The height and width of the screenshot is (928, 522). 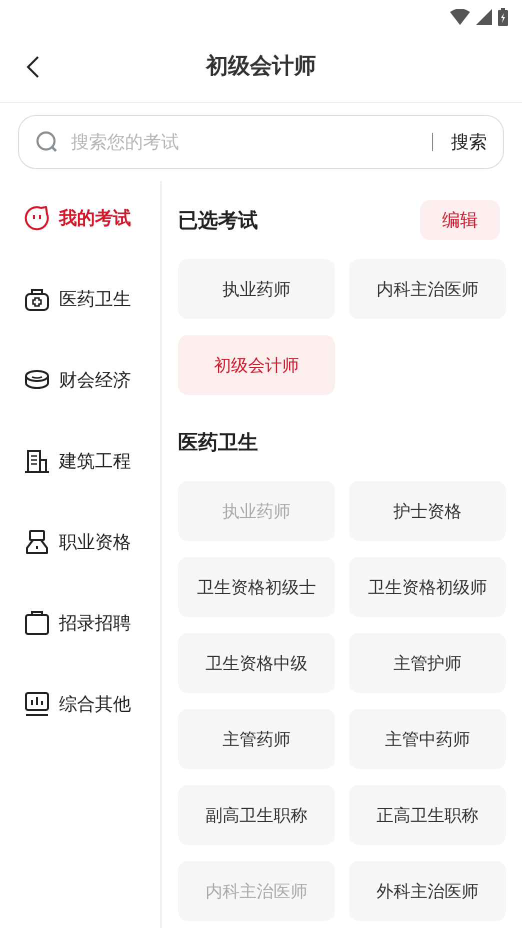 I want to click on signal-icon, so click(x=484, y=17).